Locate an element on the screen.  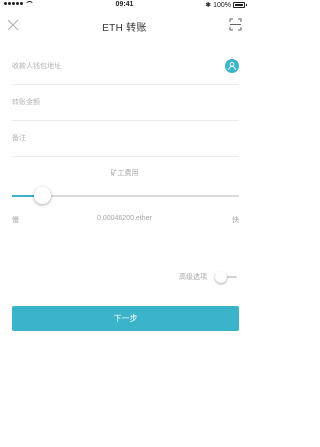
fee-label: 矿工费用 is located at coordinates (124, 173).